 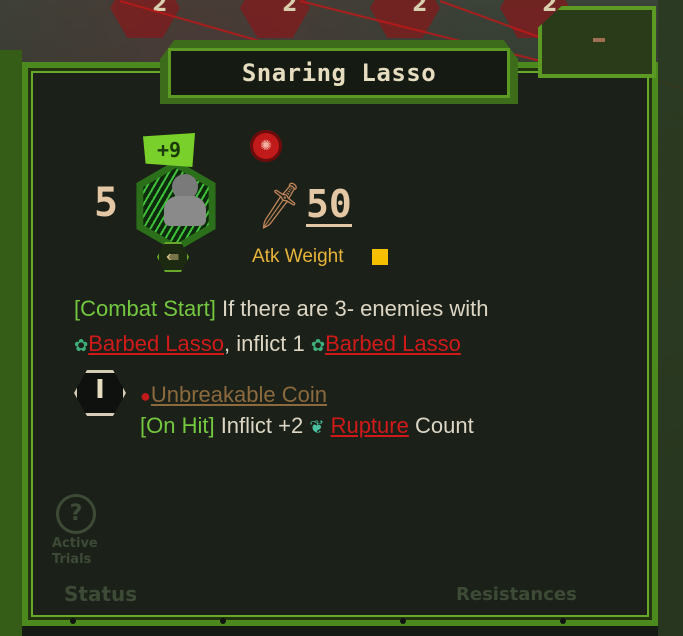 I want to click on skill-level-text: +9, so click(x=169, y=150).